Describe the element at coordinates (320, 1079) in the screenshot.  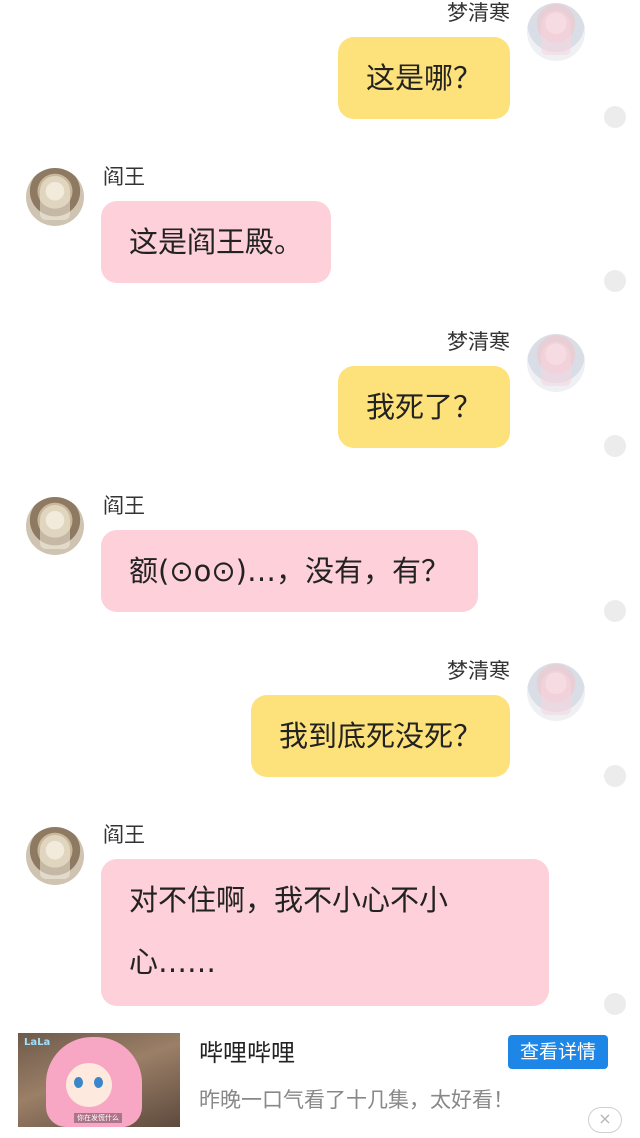
I see `ad-banner: LaLa 你在发慌什么 哔哩哔哩 昨晚一口气看了十几集，太好看！ 查看详情 ×` at that location.